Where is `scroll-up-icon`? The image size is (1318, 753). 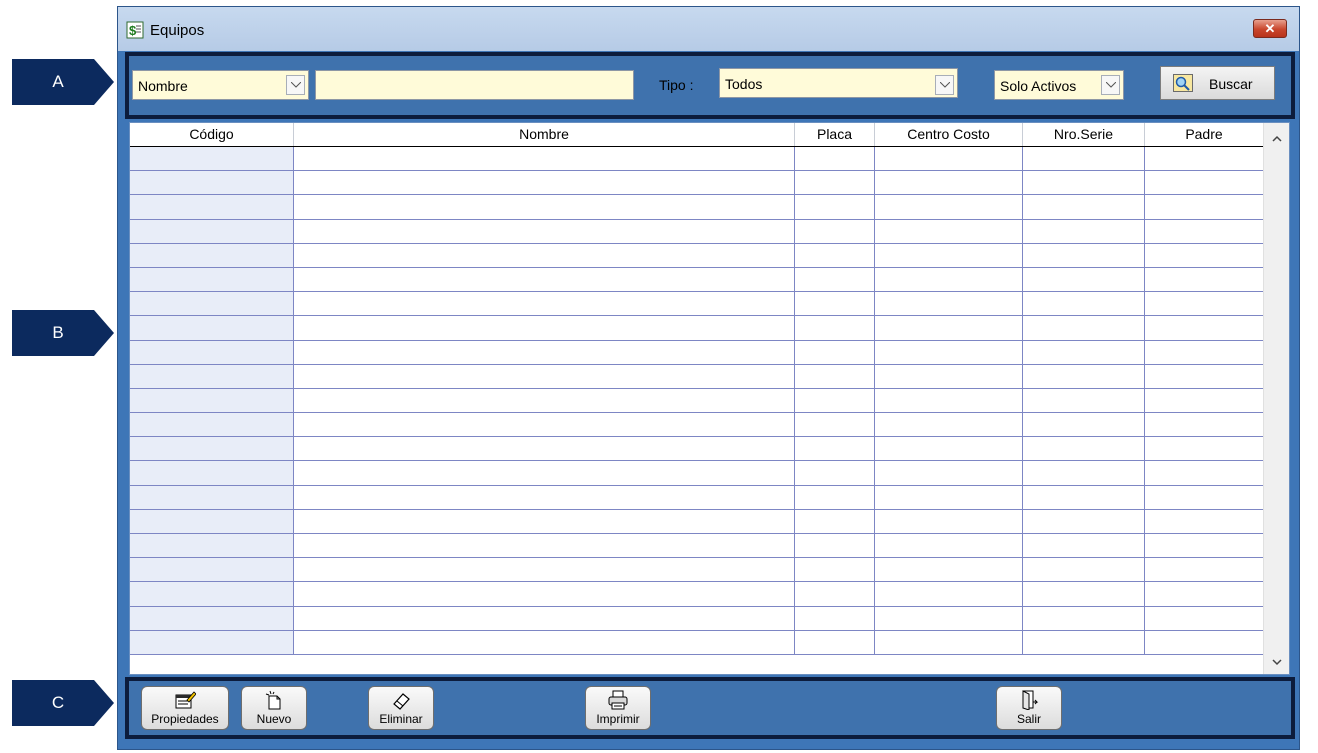
scroll-up-icon is located at coordinates (1277, 139).